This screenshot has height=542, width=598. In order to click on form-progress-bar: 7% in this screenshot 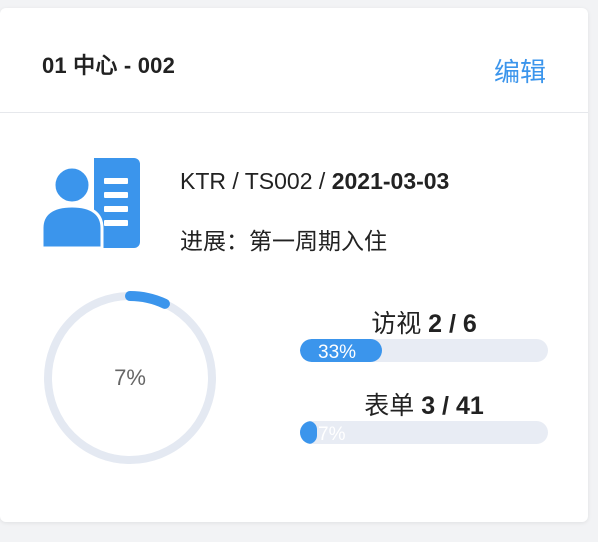, I will do `click(424, 432)`.